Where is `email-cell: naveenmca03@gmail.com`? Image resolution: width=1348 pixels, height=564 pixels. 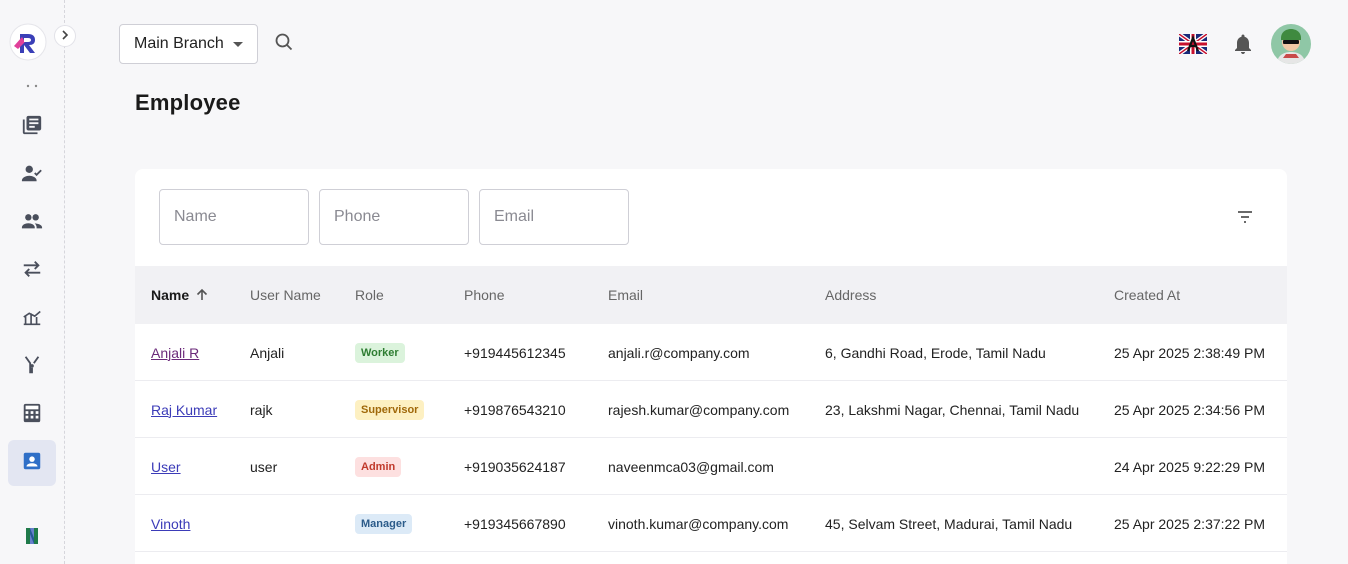
email-cell: naveenmca03@gmail.com is located at coordinates (691, 466).